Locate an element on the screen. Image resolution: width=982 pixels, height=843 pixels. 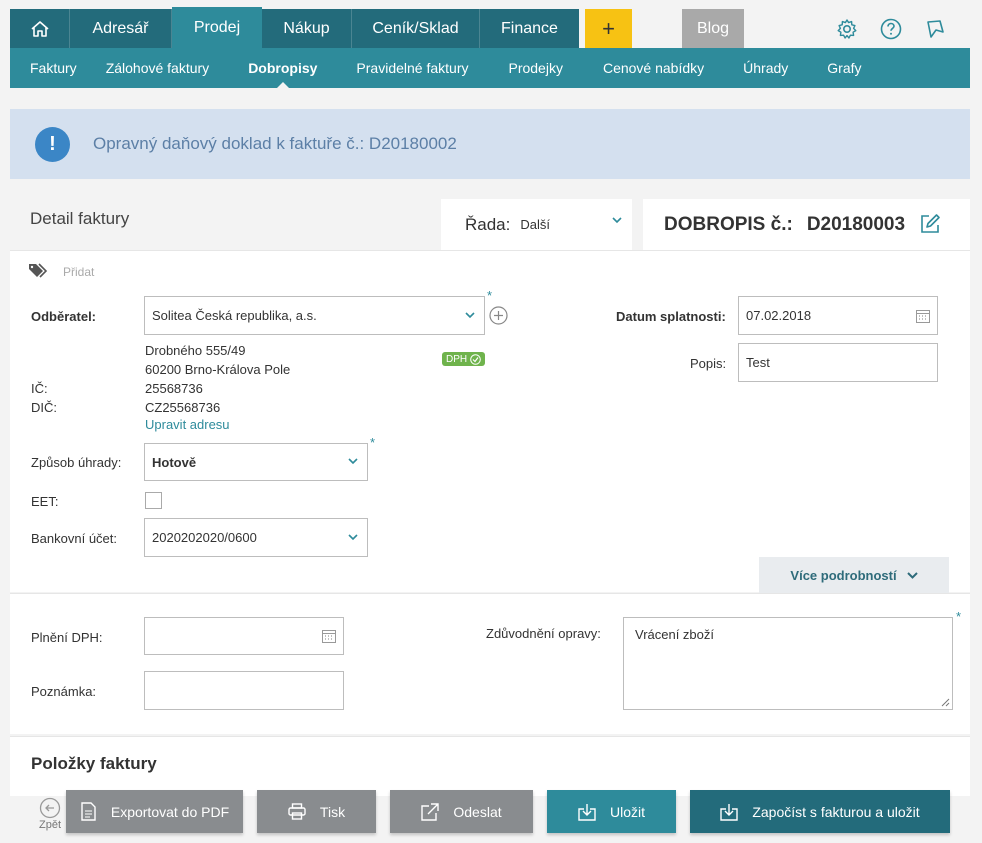
save-label: Uložit is located at coordinates (627, 811).